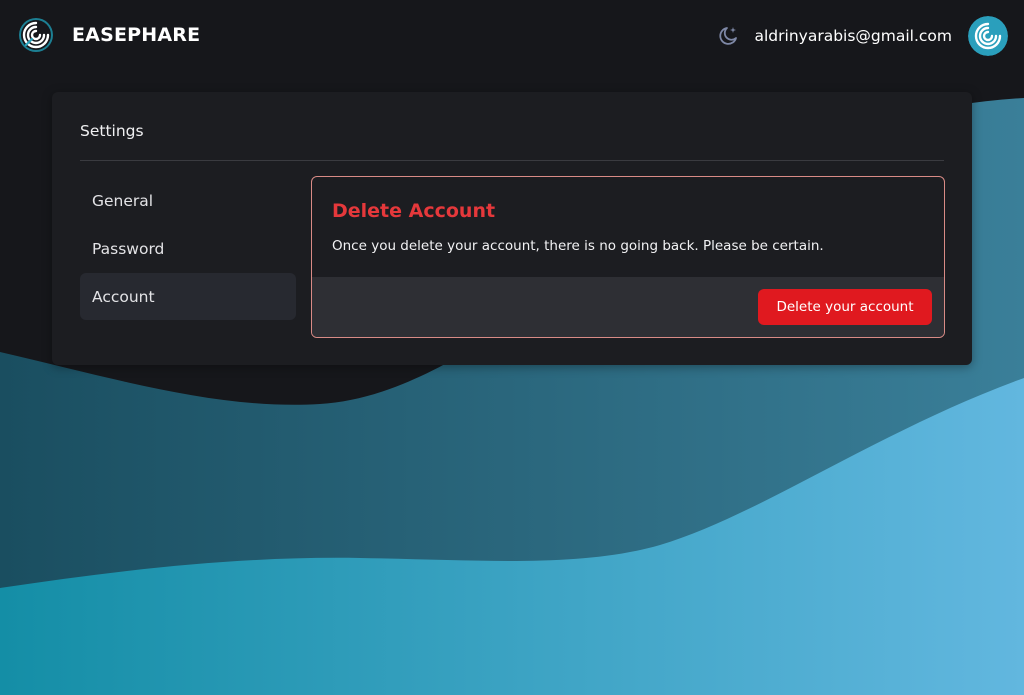 The height and width of the screenshot is (695, 1024). Describe the element at coordinates (512, 36) in the screenshot. I see `top-navbar: EASEPHARE aldrinyarabis@gmail.com` at that location.